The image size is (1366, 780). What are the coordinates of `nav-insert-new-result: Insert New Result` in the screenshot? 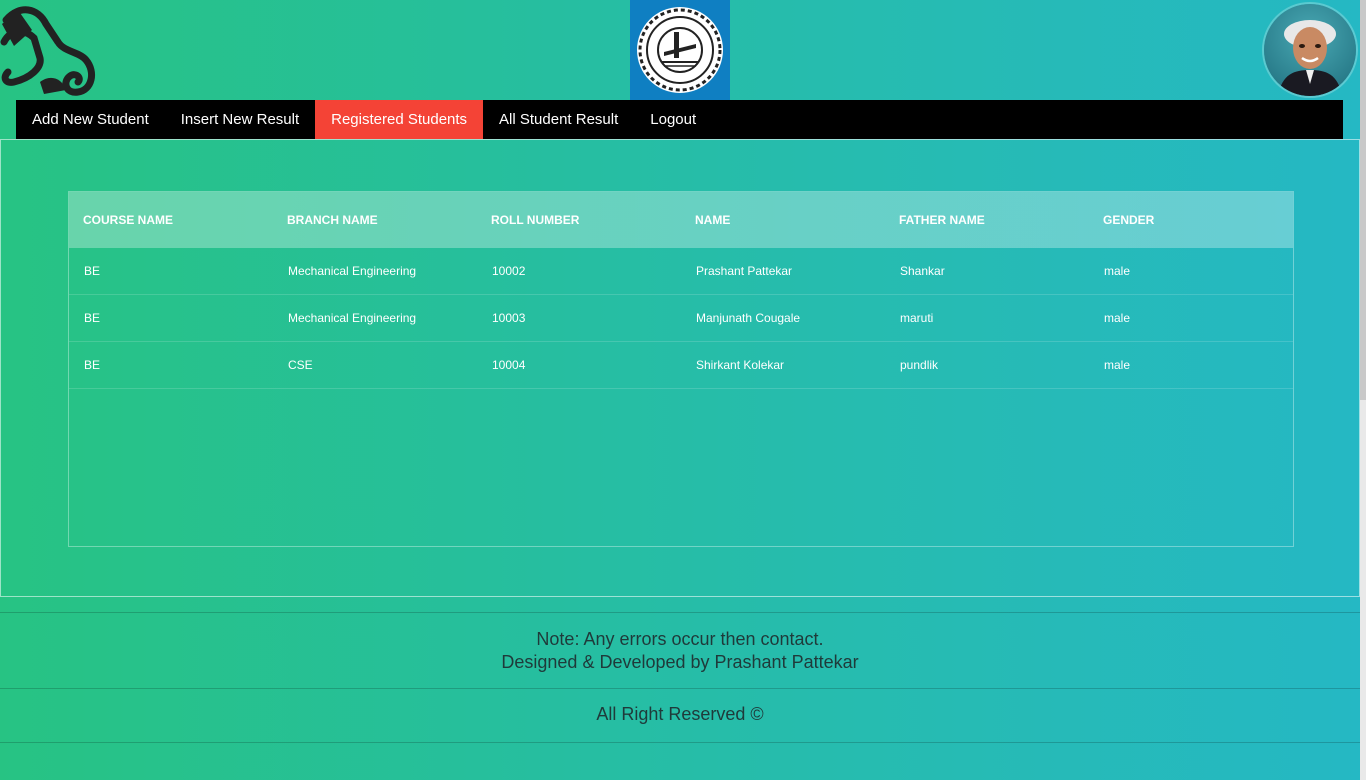 It's located at (240, 119).